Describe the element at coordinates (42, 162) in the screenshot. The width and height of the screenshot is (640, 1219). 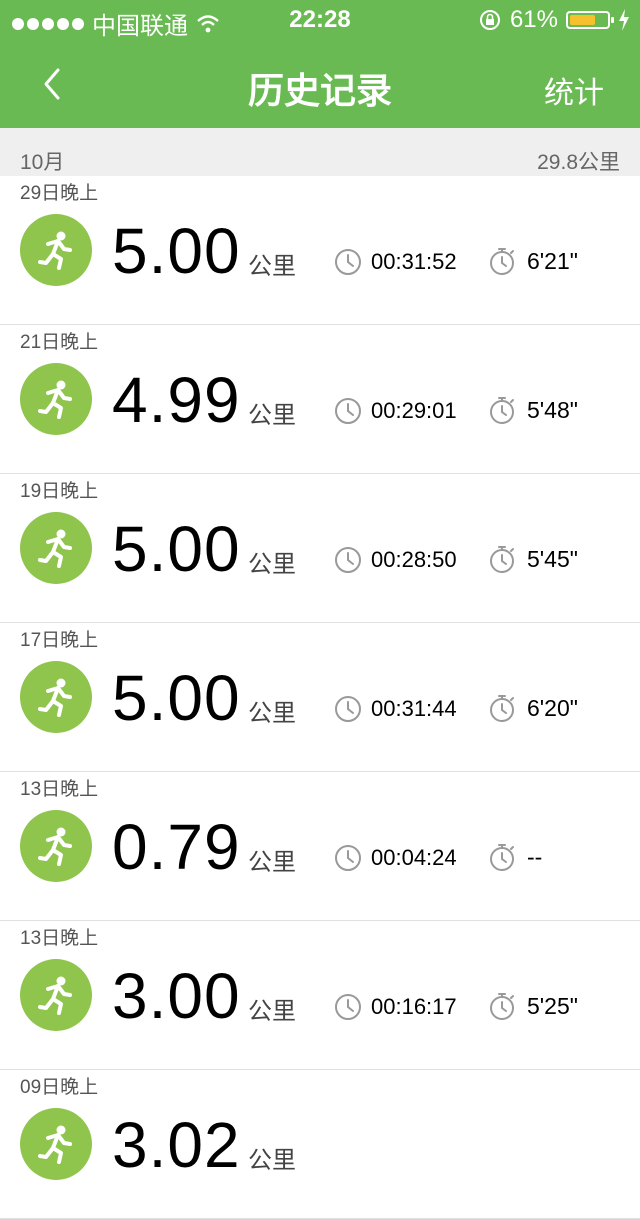
I see `month-label: 10月` at that location.